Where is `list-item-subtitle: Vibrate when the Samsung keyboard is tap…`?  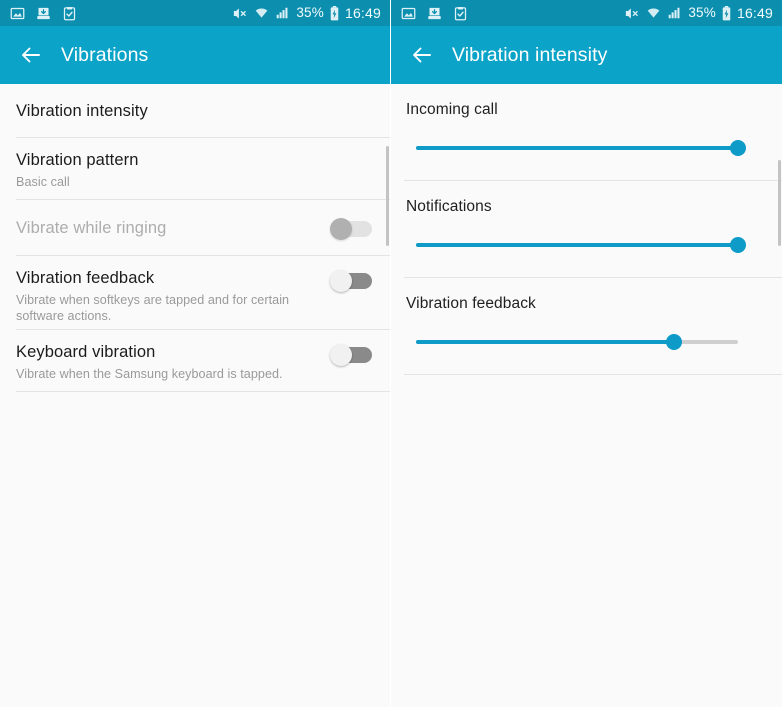
list-item-subtitle: Vibrate when the Samsung keyboard is tap… is located at coordinates (149, 373).